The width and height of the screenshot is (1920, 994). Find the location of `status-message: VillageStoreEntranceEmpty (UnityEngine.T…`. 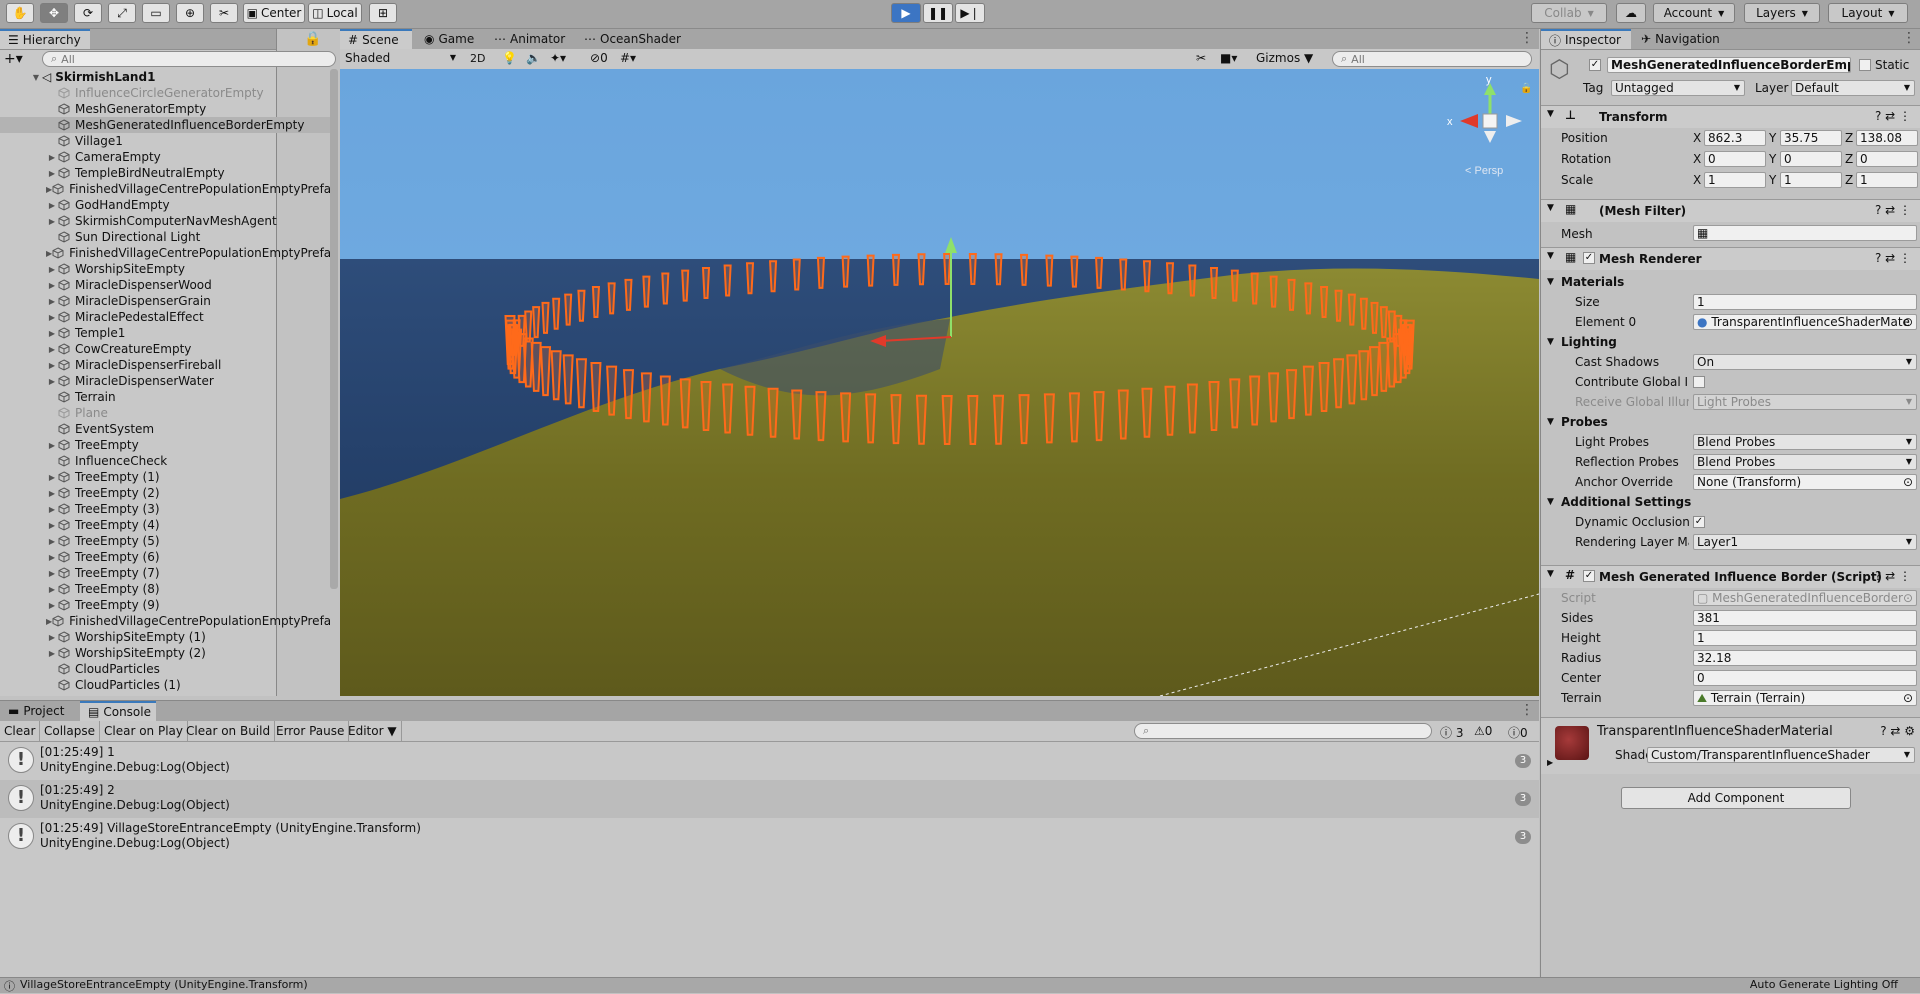

status-message: VillageStoreEntranceEmpty (UnityEngine.T… is located at coordinates (164, 984).